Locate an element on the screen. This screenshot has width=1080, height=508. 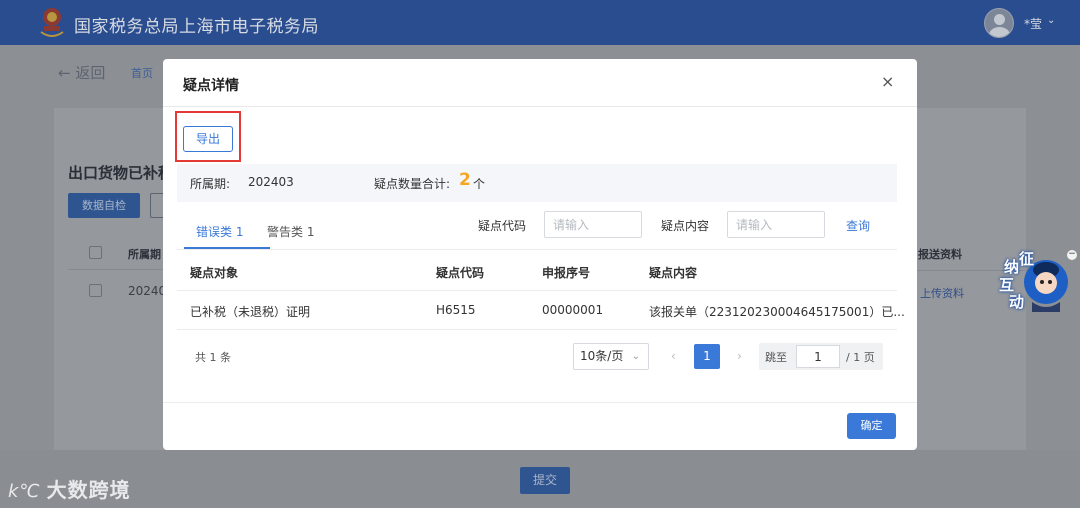
dialog-title: 疑点详情 is located at coordinates (211, 86).